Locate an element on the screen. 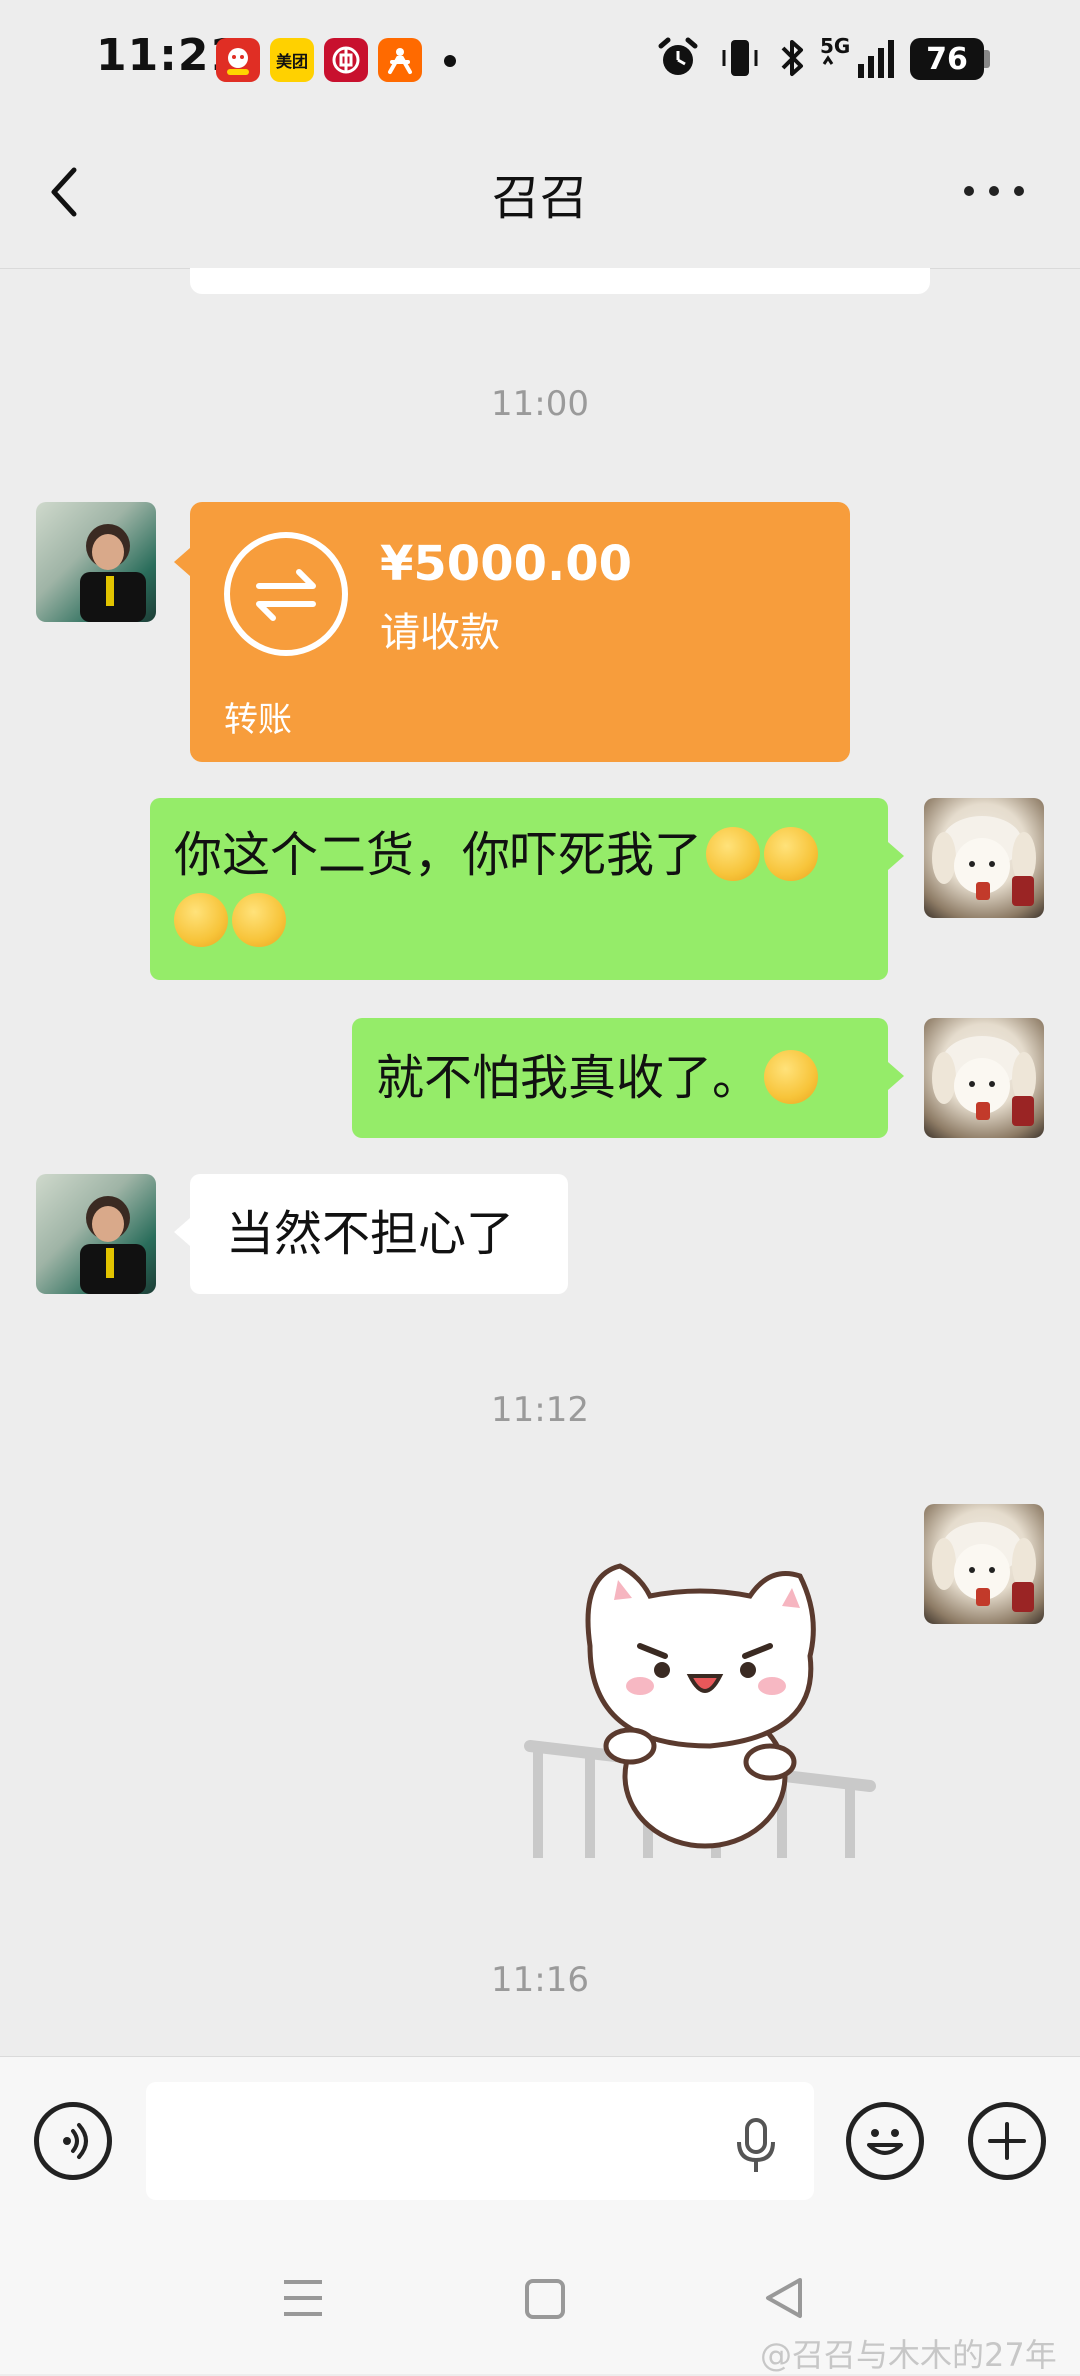 This screenshot has height=2376, width=1080. smiley-icon is located at coordinates (885, 2142).